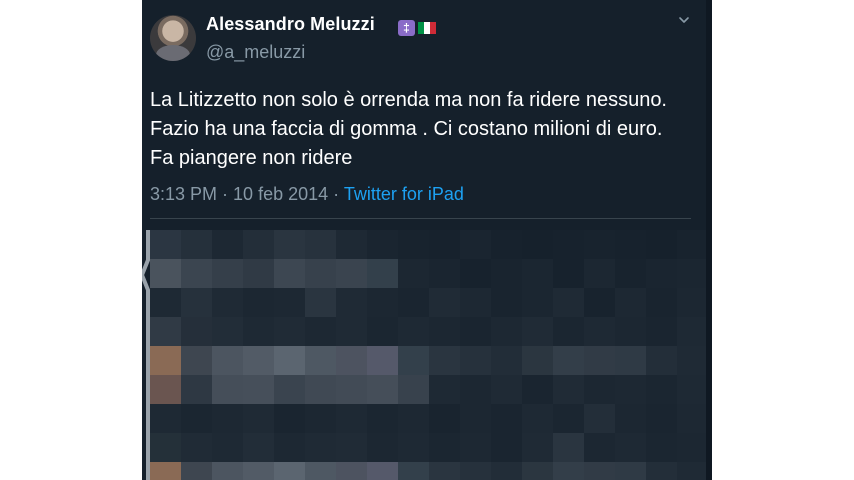  I want to click on cross-badge-icon: ‡, so click(406, 28).